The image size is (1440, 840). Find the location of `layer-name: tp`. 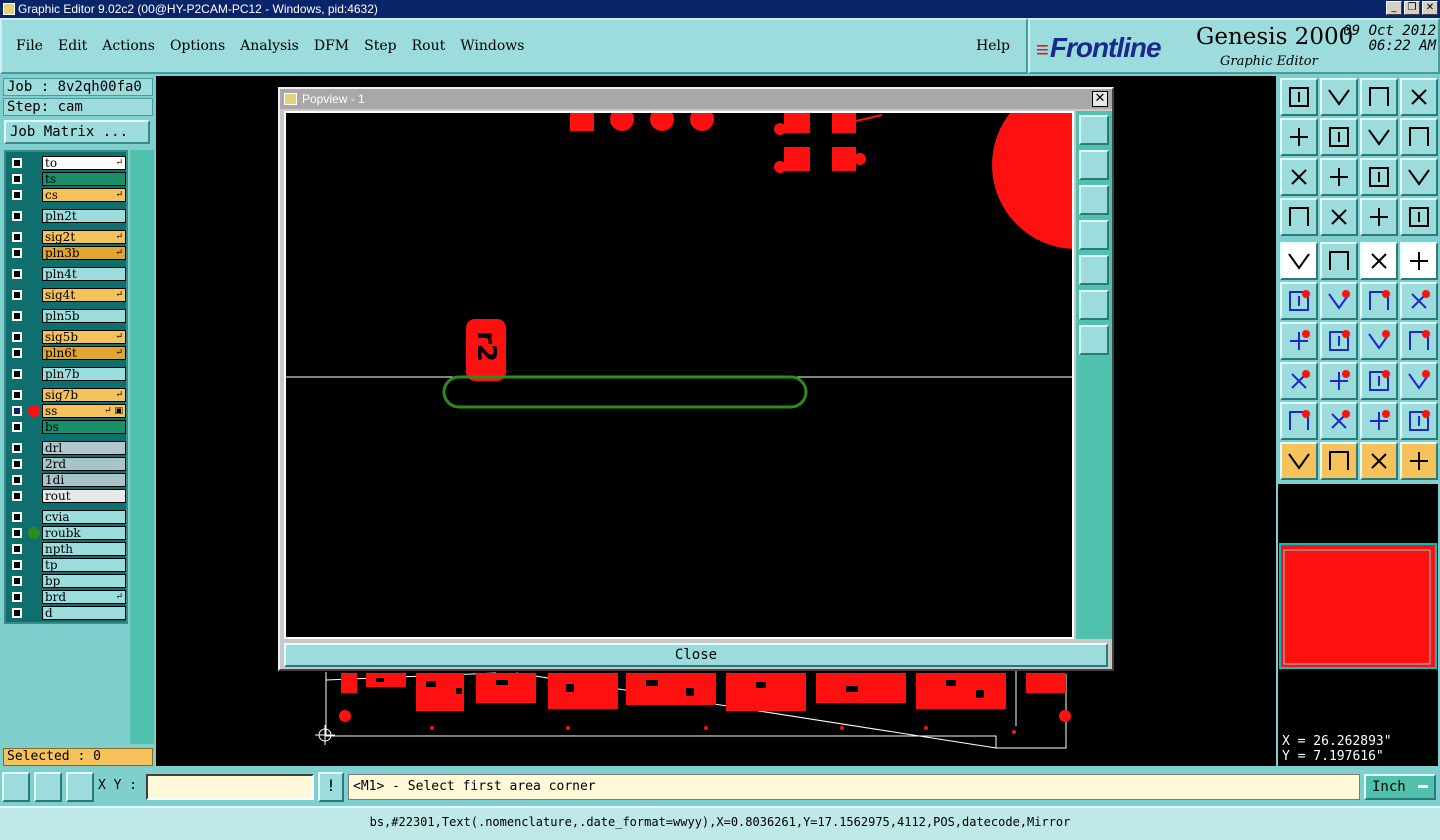

layer-name: tp is located at coordinates (84, 565).